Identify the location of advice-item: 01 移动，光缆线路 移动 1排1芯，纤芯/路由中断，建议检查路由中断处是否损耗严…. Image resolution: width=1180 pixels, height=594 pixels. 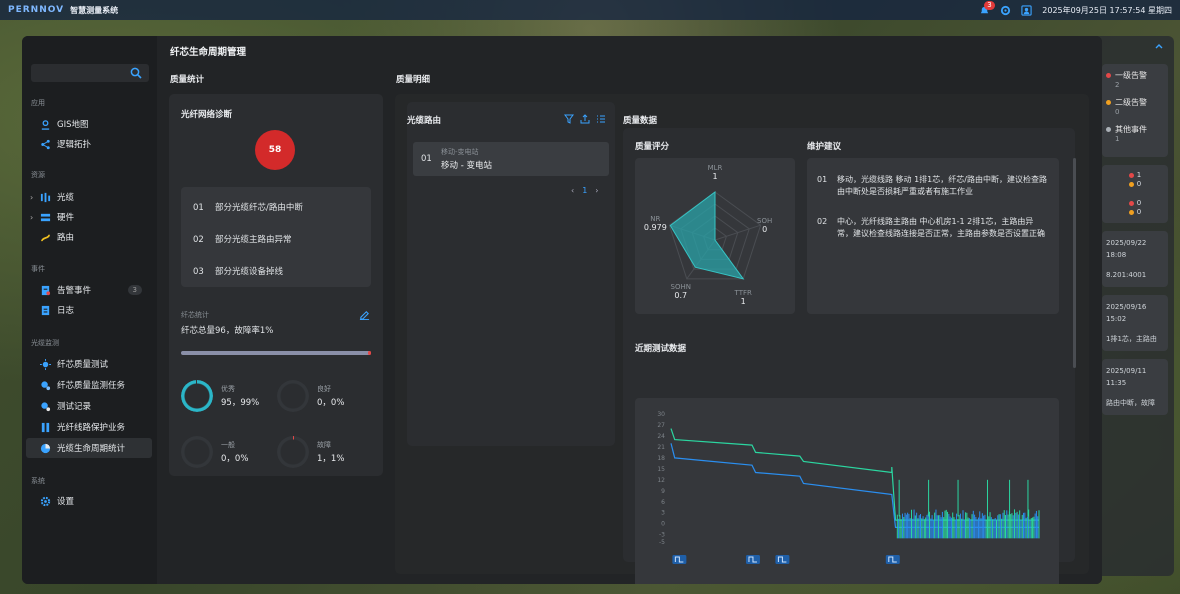
(933, 186).